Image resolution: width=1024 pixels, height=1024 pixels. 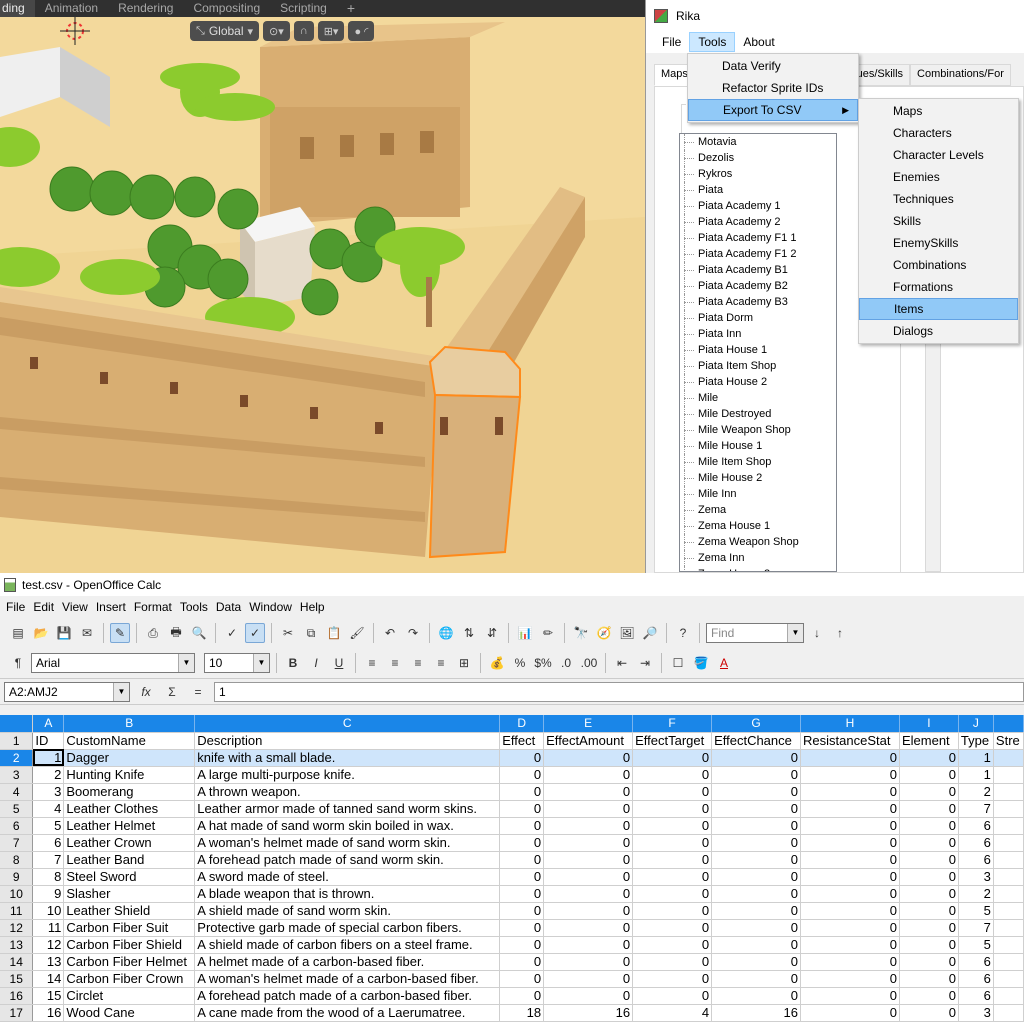 What do you see at coordinates (199, 633) in the screenshot?
I see `print-preview-icon: 🔍` at bounding box center [199, 633].